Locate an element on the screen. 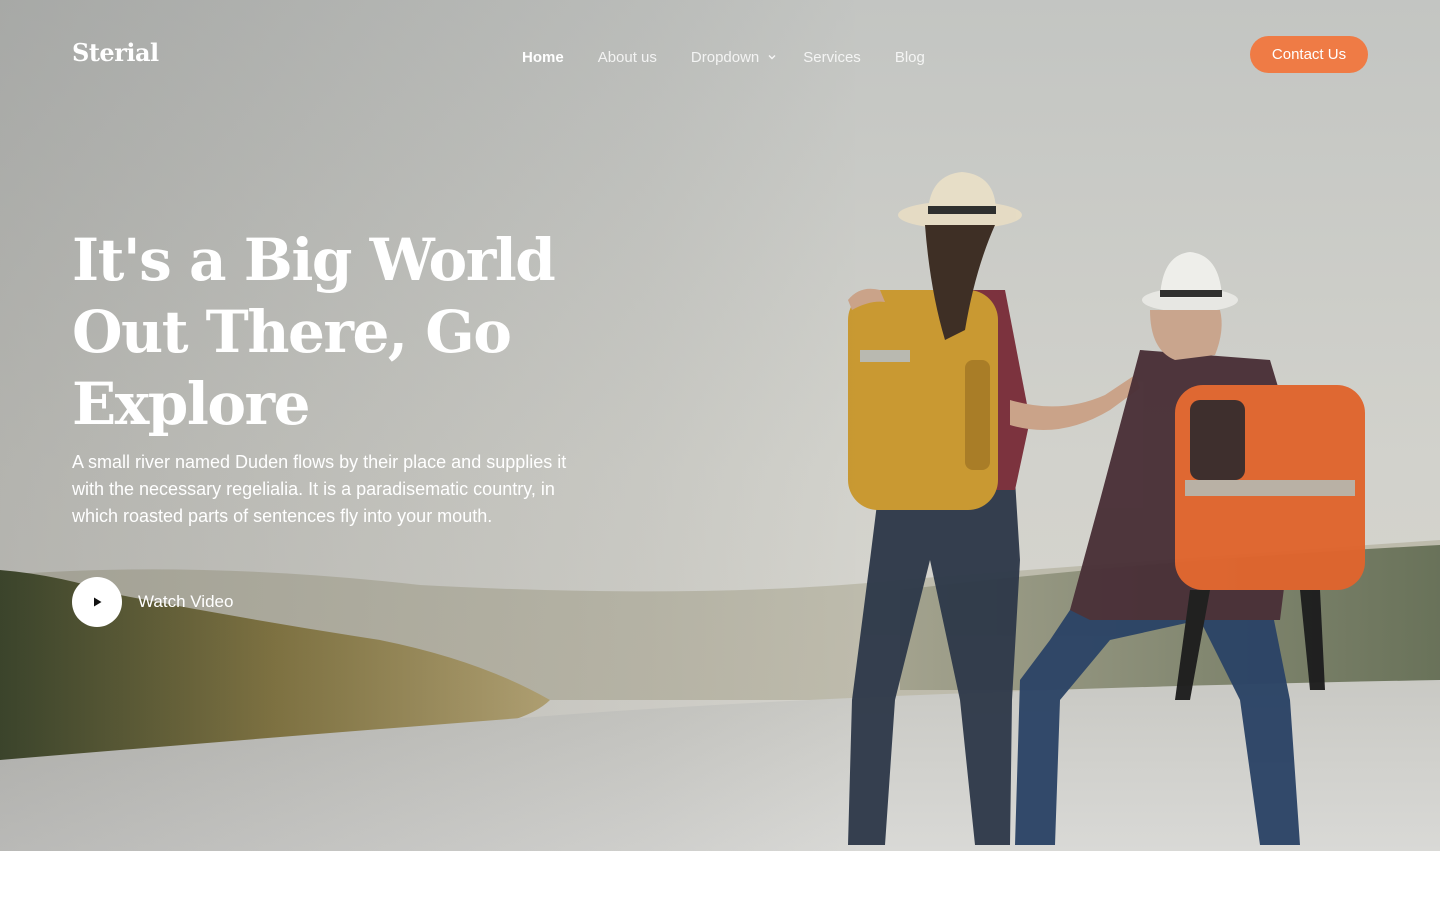 The width and height of the screenshot is (1440, 900). chevron-down-icon is located at coordinates (772, 57).